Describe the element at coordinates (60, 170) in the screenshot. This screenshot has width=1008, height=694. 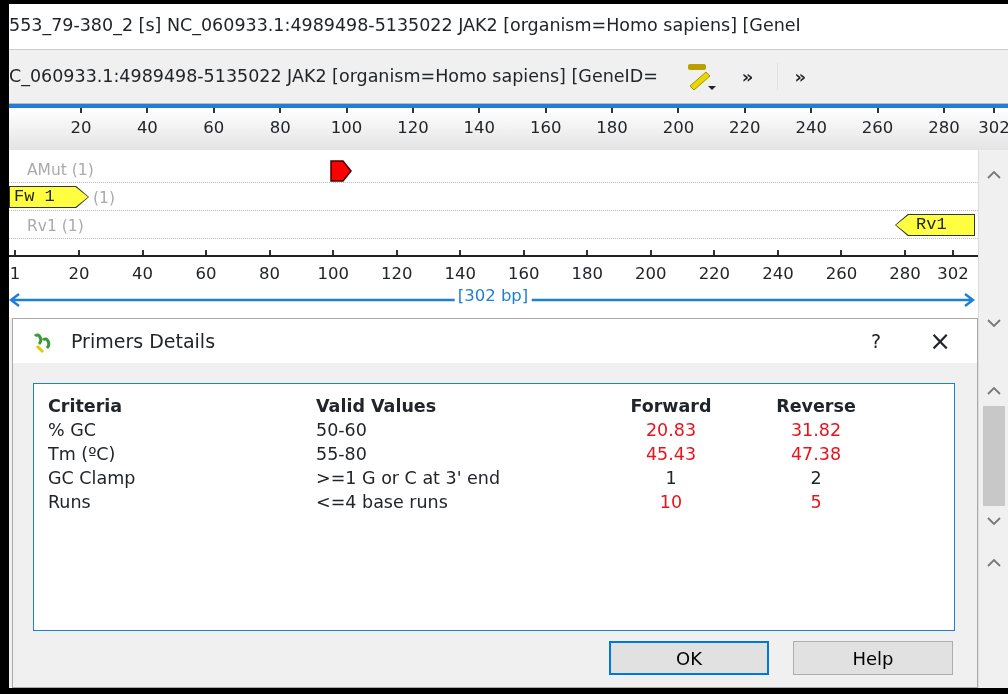
I see `track-label: AMut (1)` at that location.